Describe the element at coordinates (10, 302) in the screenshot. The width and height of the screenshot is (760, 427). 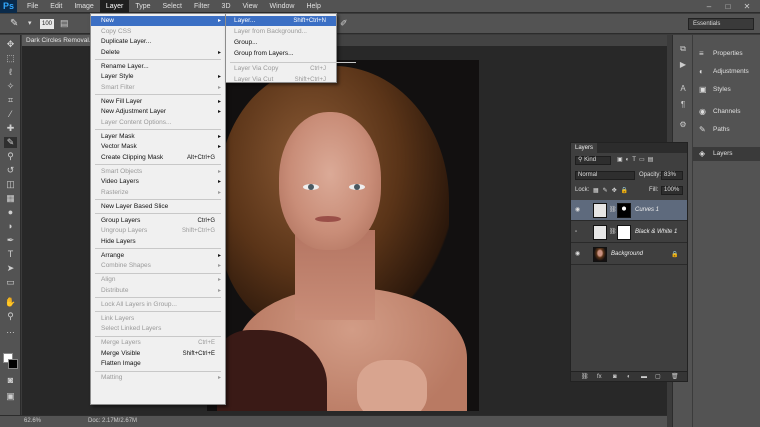
I see `hand-tool-icon: ✋` at that location.